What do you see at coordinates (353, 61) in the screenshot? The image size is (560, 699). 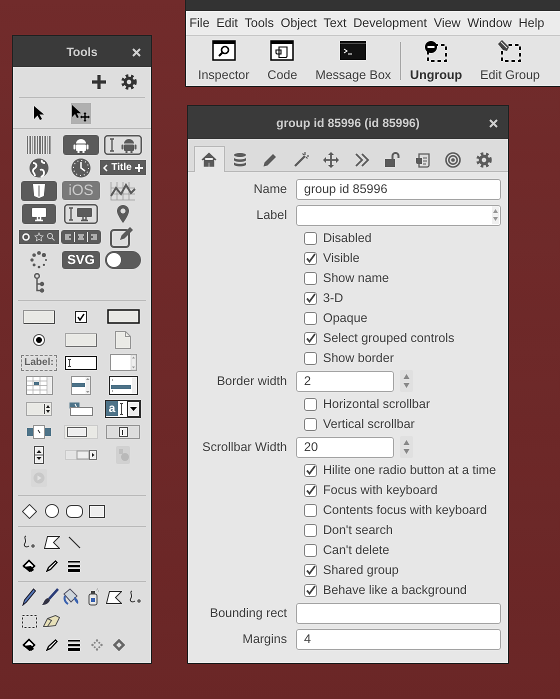 I see `toolbar-button: Message Box` at bounding box center [353, 61].